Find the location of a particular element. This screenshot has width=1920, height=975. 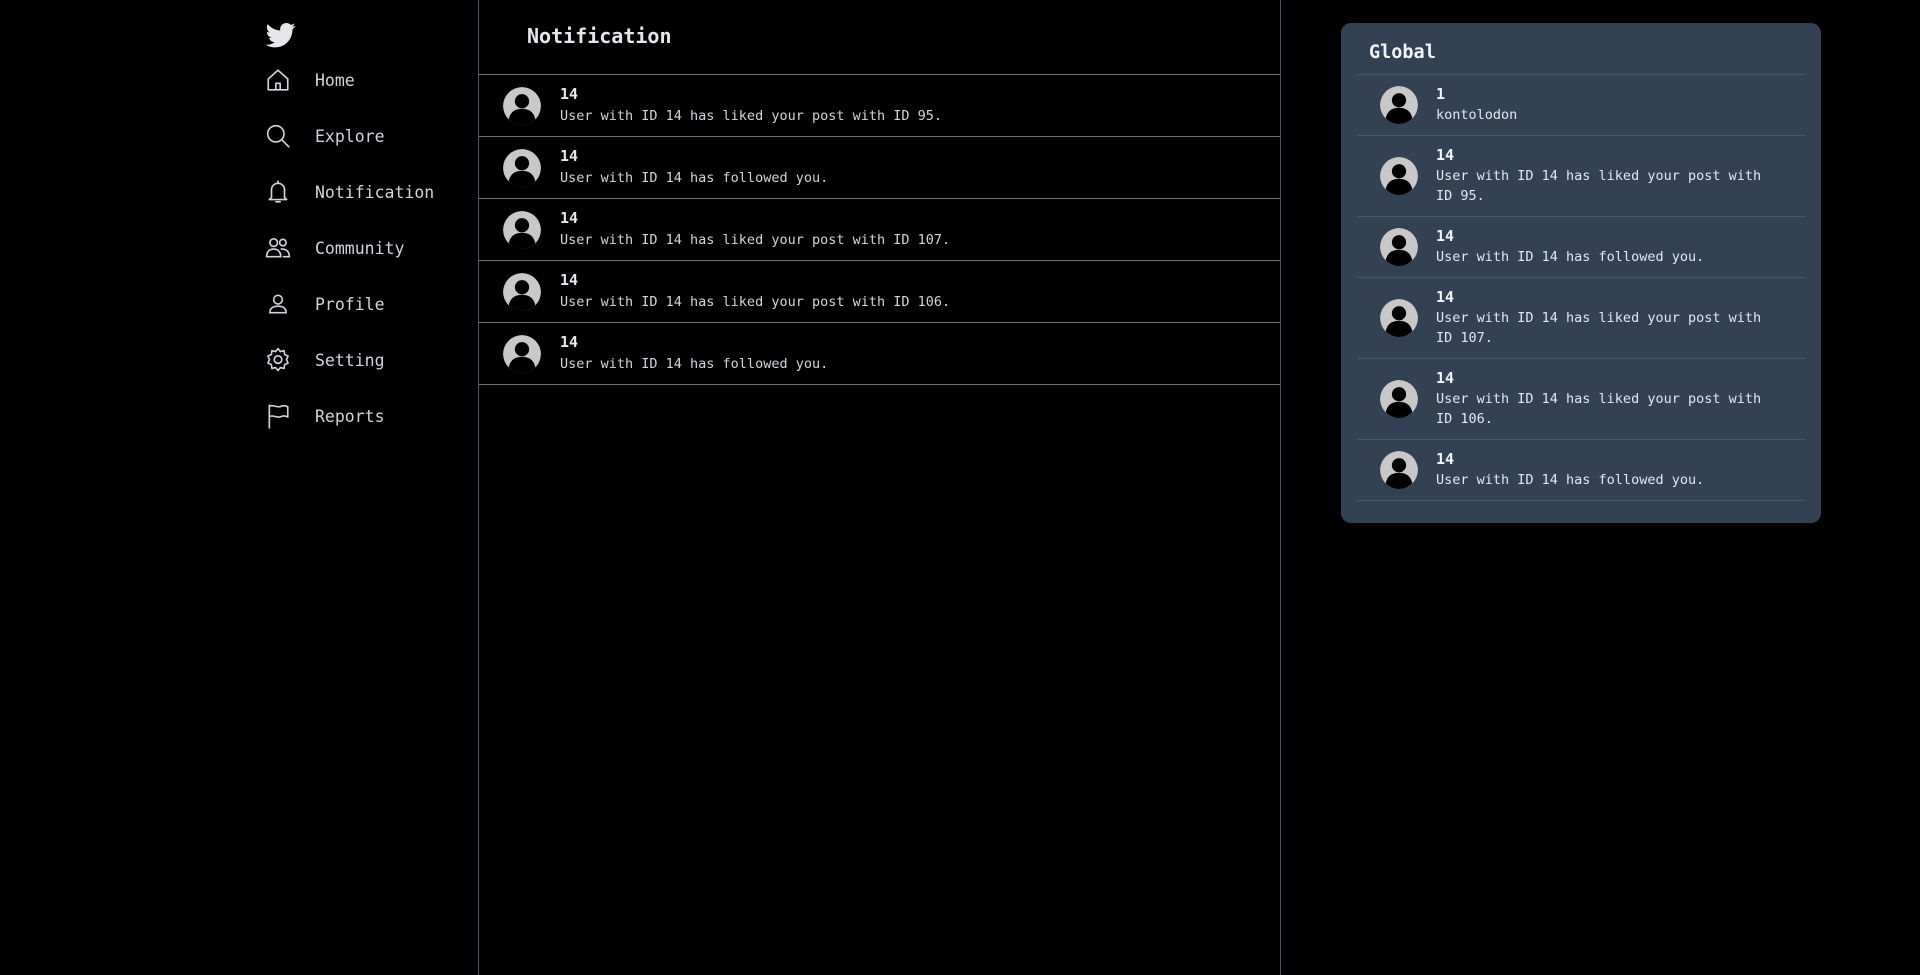

nav-item-notification: Notification is located at coordinates (349, 192).